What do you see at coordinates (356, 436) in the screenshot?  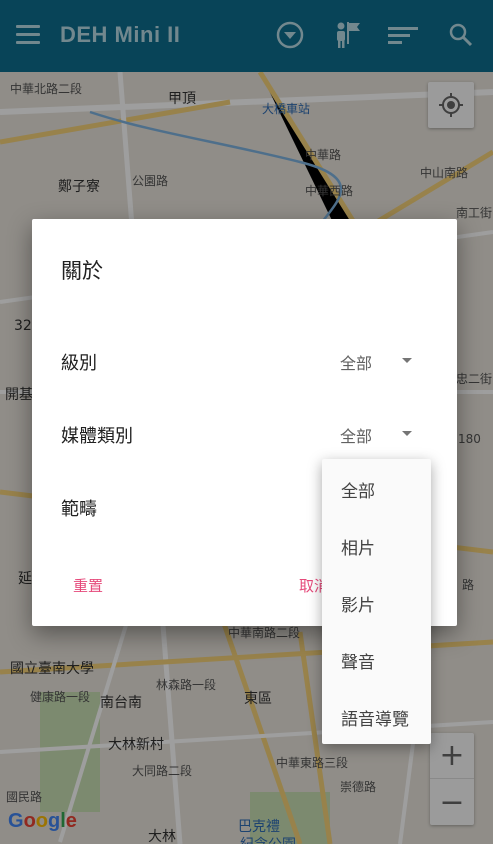 I see `media-type-select-value: 全部` at bounding box center [356, 436].